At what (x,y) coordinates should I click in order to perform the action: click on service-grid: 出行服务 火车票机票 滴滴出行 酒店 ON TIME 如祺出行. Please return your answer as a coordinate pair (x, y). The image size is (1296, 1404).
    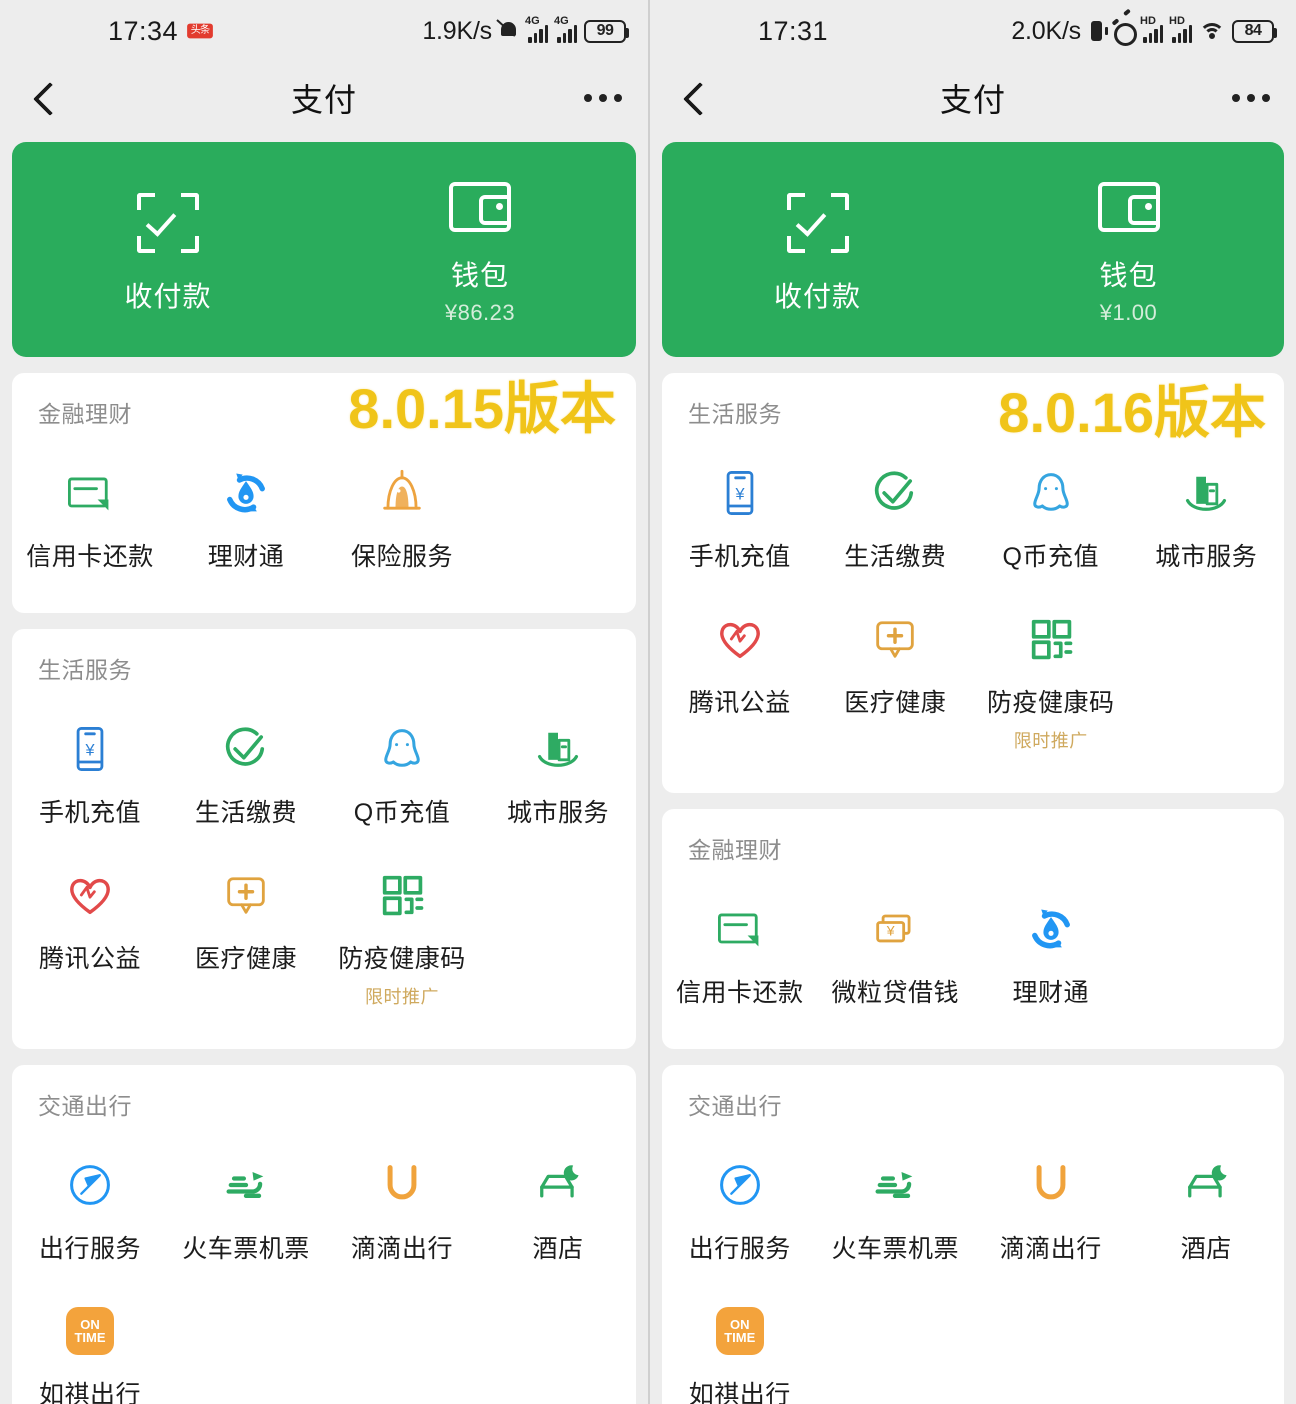
    Looking at the image, I should click on (973, 1269).